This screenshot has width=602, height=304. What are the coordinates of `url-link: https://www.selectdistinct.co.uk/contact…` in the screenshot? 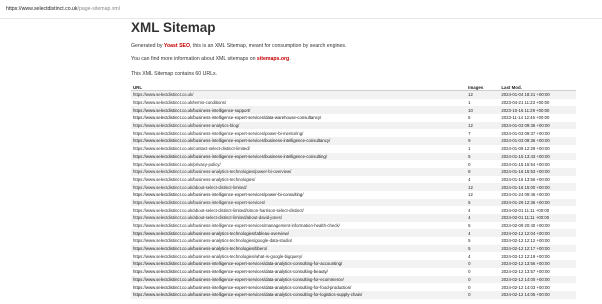 It's located at (191, 148).